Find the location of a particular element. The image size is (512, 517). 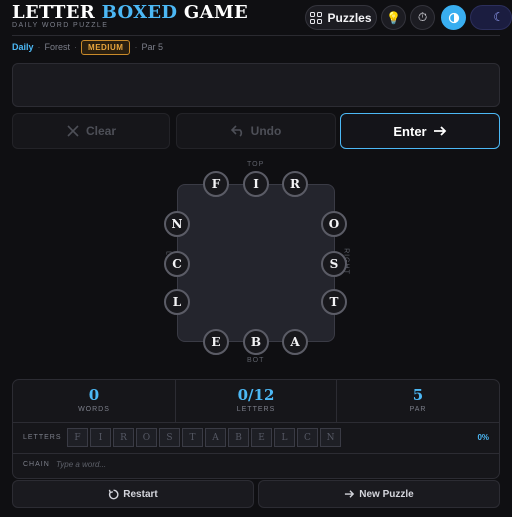

timer-button: ⏱ is located at coordinates (422, 17).